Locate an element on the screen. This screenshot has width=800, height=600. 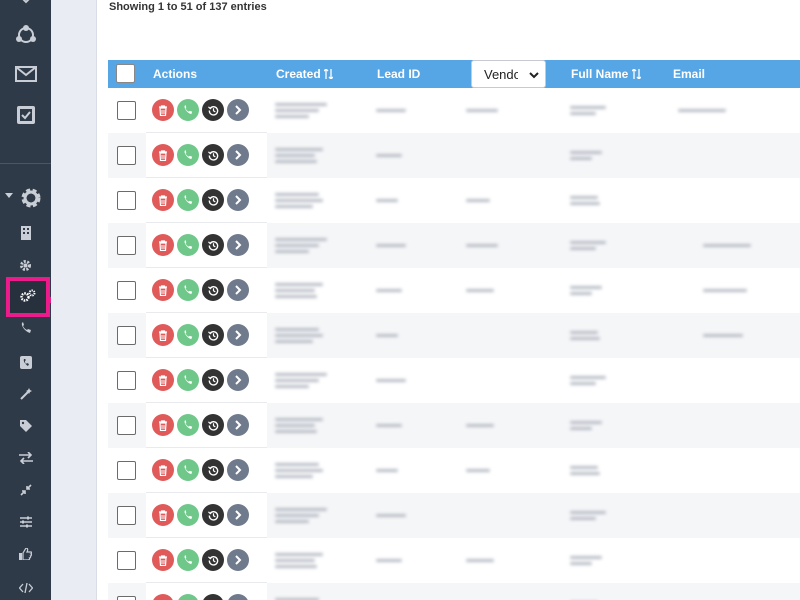
clipboard-check-icon is located at coordinates (25, 115).